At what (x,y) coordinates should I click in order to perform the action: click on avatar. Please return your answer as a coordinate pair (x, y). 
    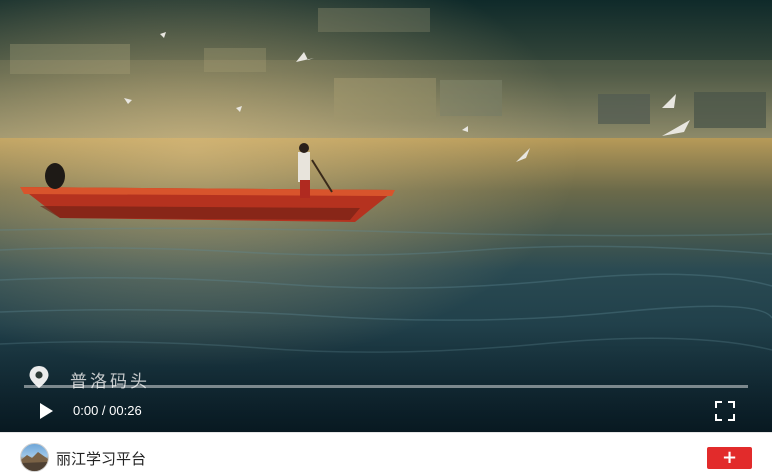
    Looking at the image, I should click on (34, 457).